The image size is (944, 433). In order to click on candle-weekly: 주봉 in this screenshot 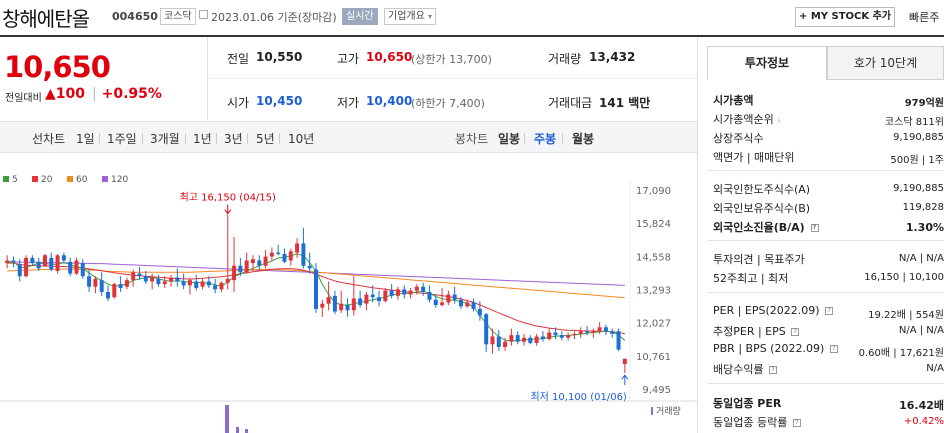, I will do `click(545, 138)`.